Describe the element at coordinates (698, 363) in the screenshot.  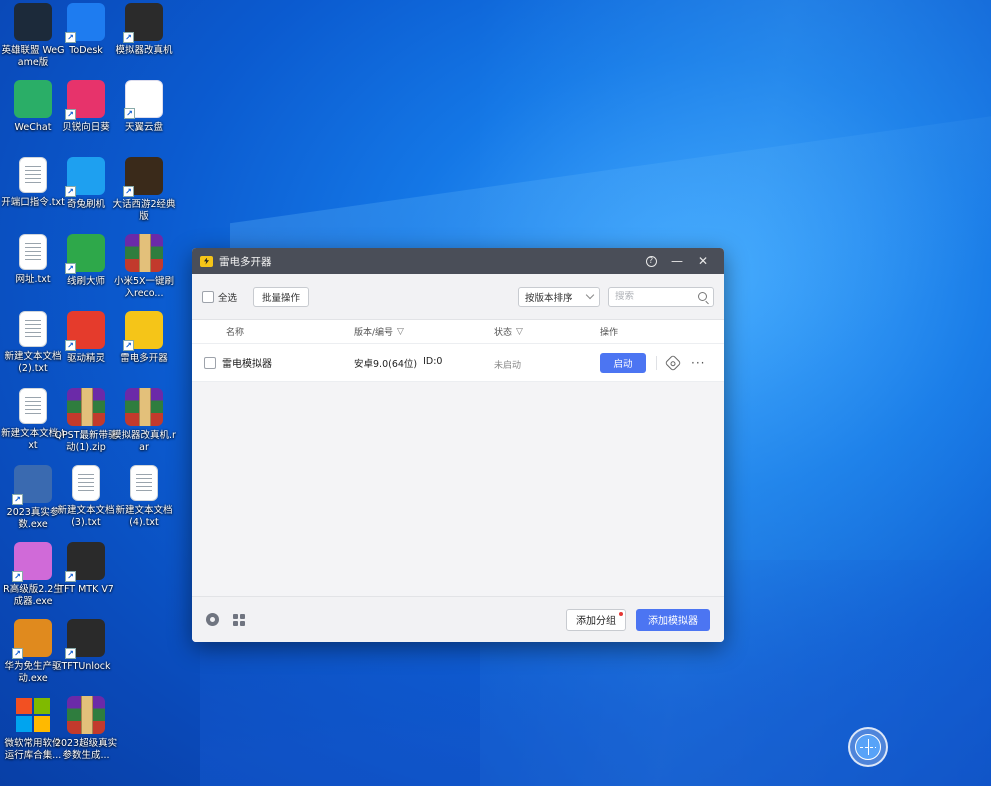
I see `more-icon: ···` at that location.